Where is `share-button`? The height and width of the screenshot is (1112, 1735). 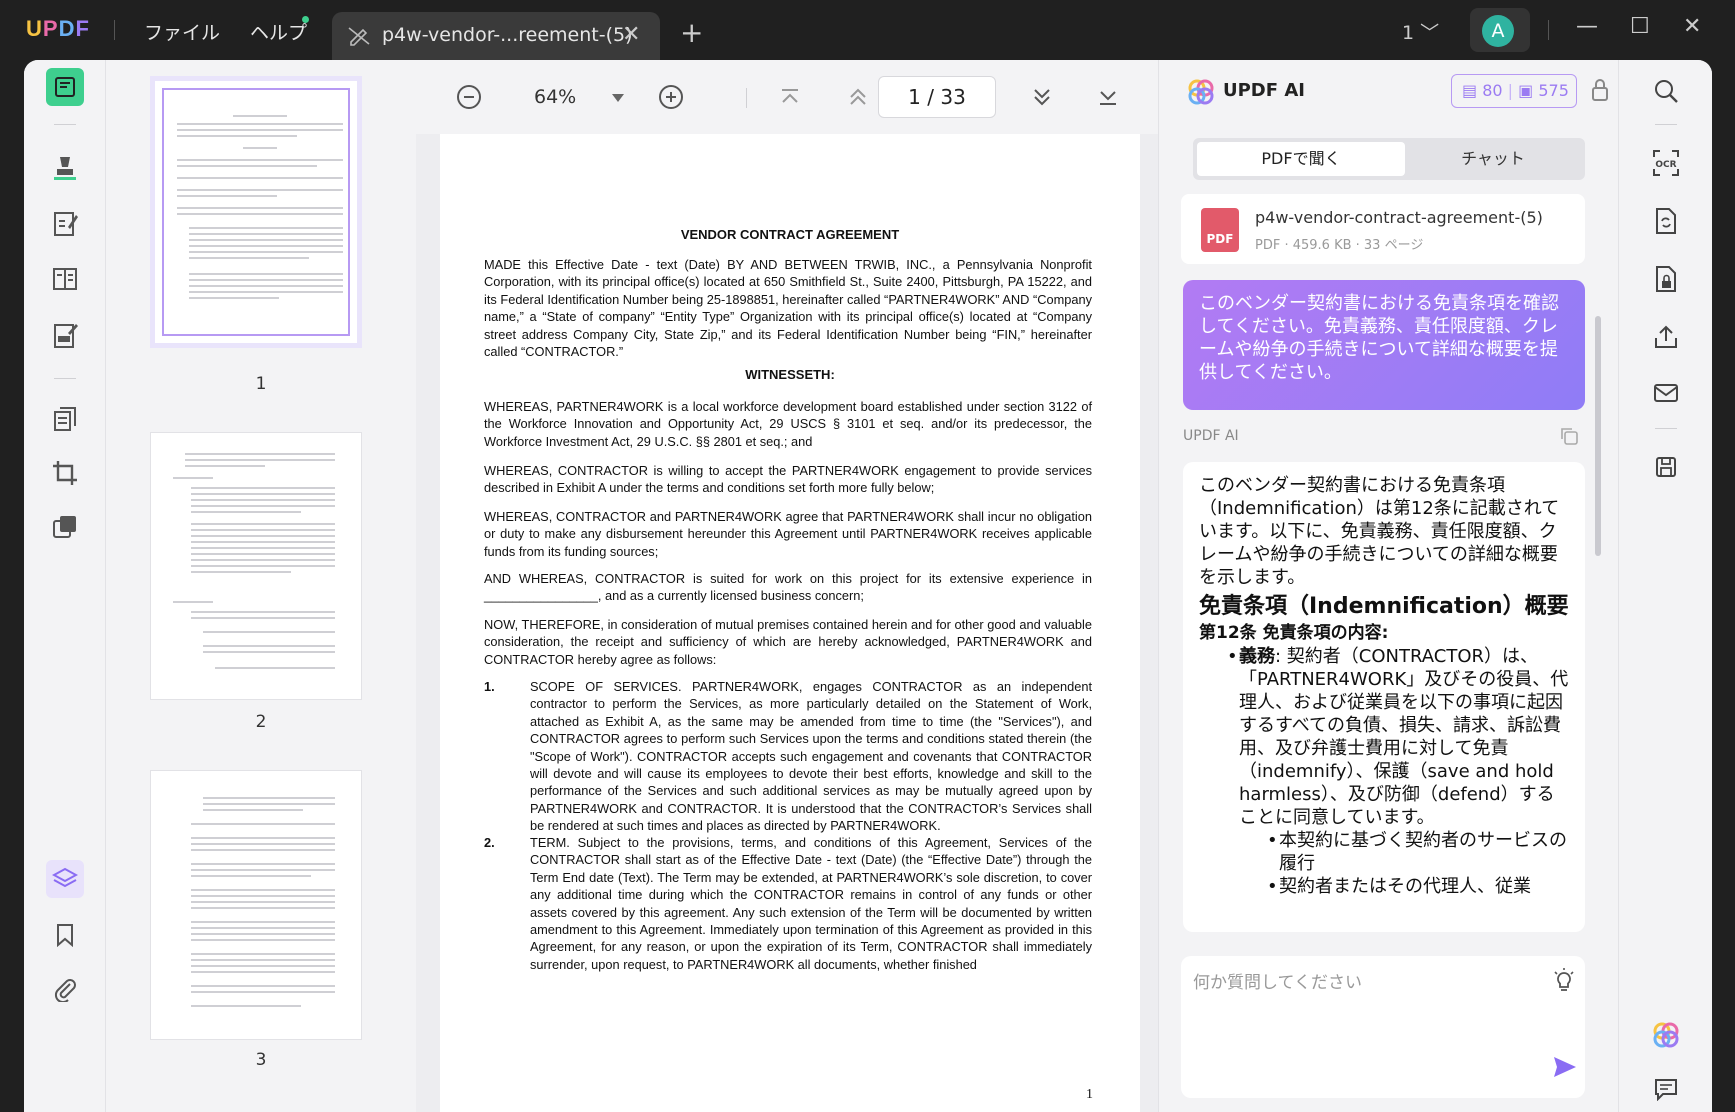
share-button is located at coordinates (1666, 337).